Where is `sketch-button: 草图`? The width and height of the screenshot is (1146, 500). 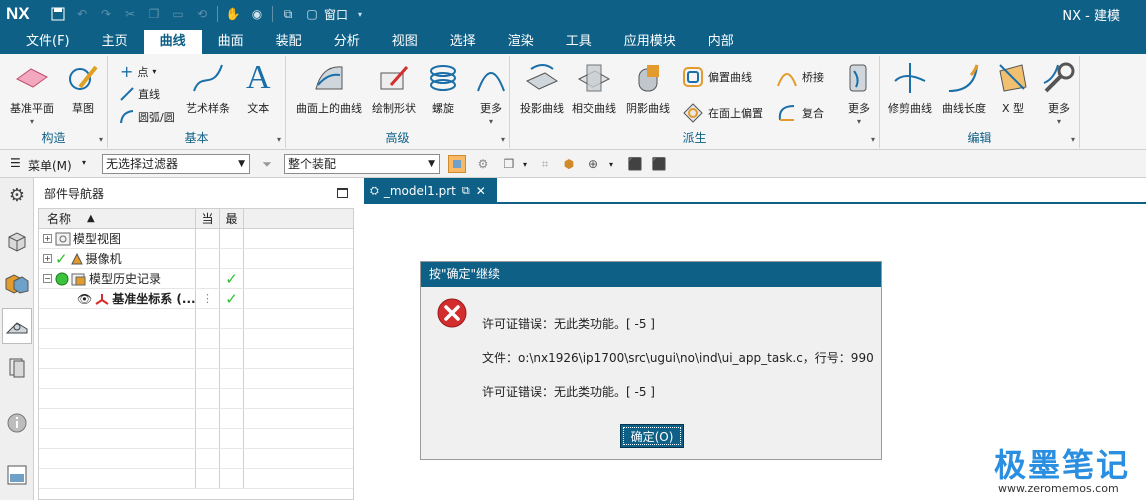 sketch-button: 草图 is located at coordinates (83, 88).